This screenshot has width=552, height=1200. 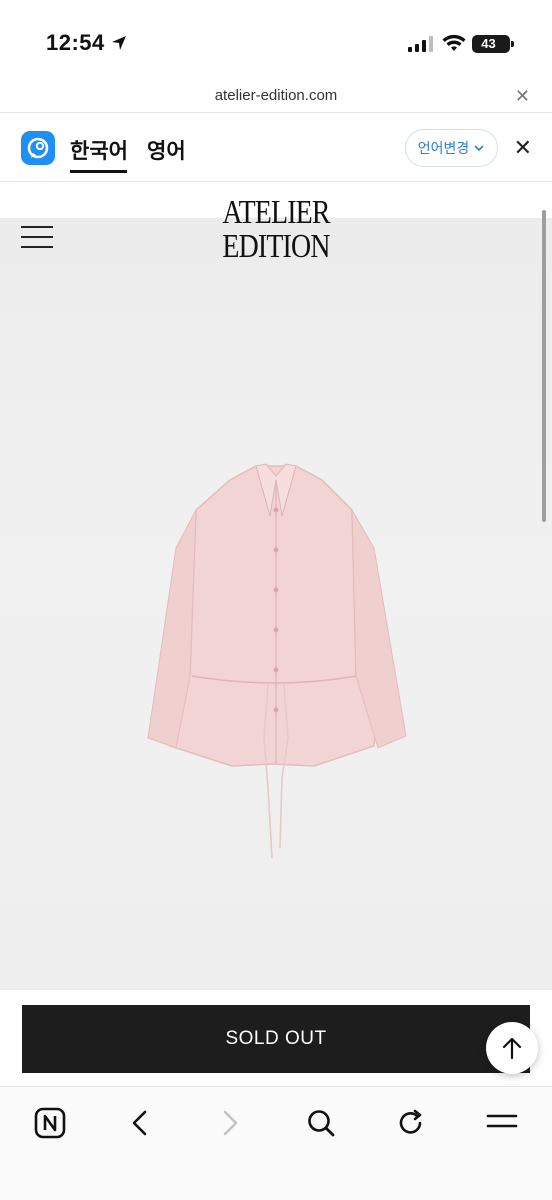 What do you see at coordinates (276, 42) in the screenshot?
I see `status-bar: 12:54 43` at bounding box center [276, 42].